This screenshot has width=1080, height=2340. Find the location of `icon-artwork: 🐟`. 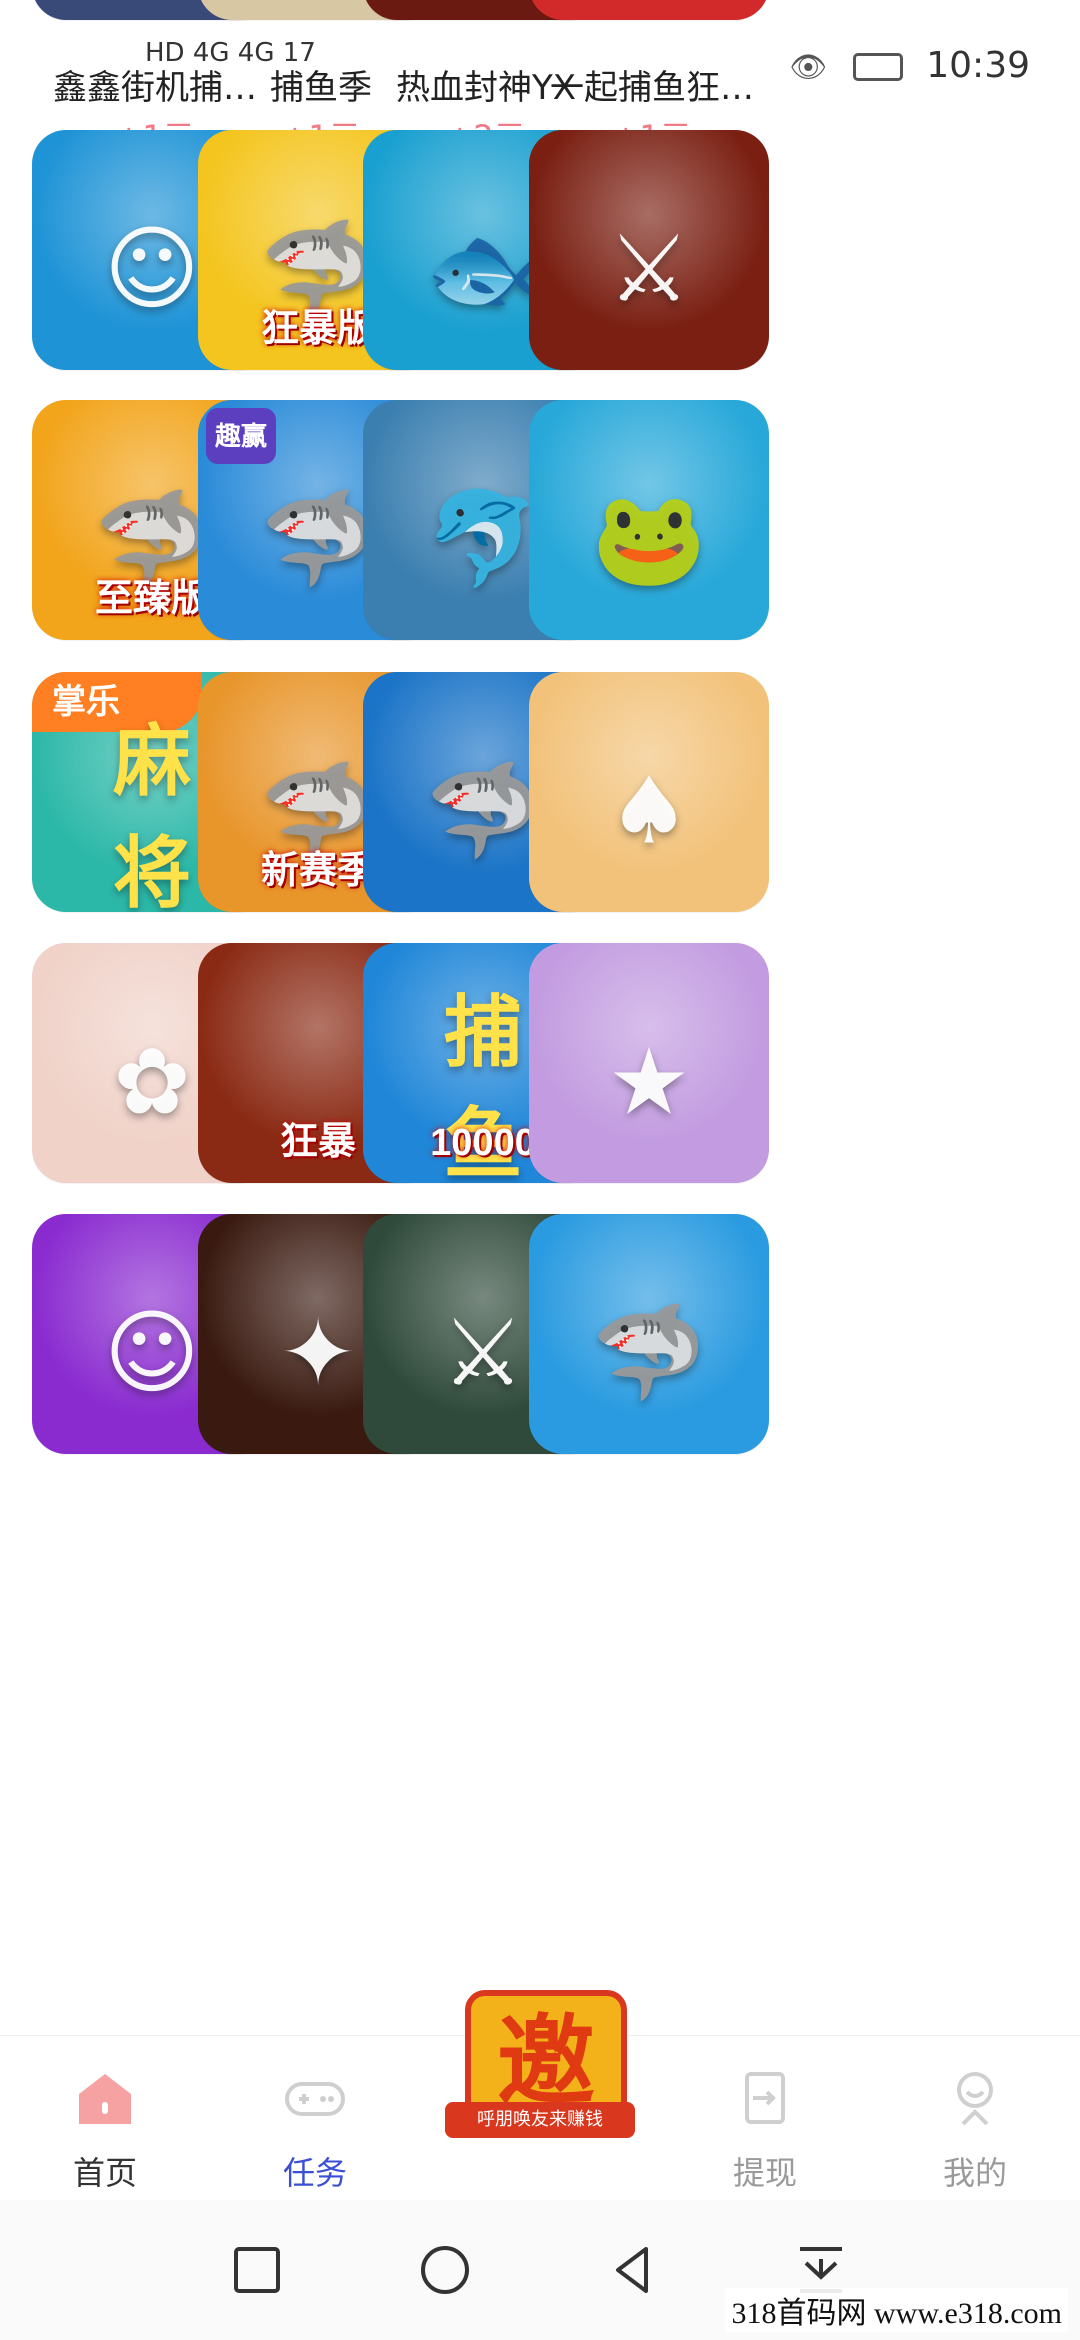

icon-artwork: 🐟 is located at coordinates (483, 269).